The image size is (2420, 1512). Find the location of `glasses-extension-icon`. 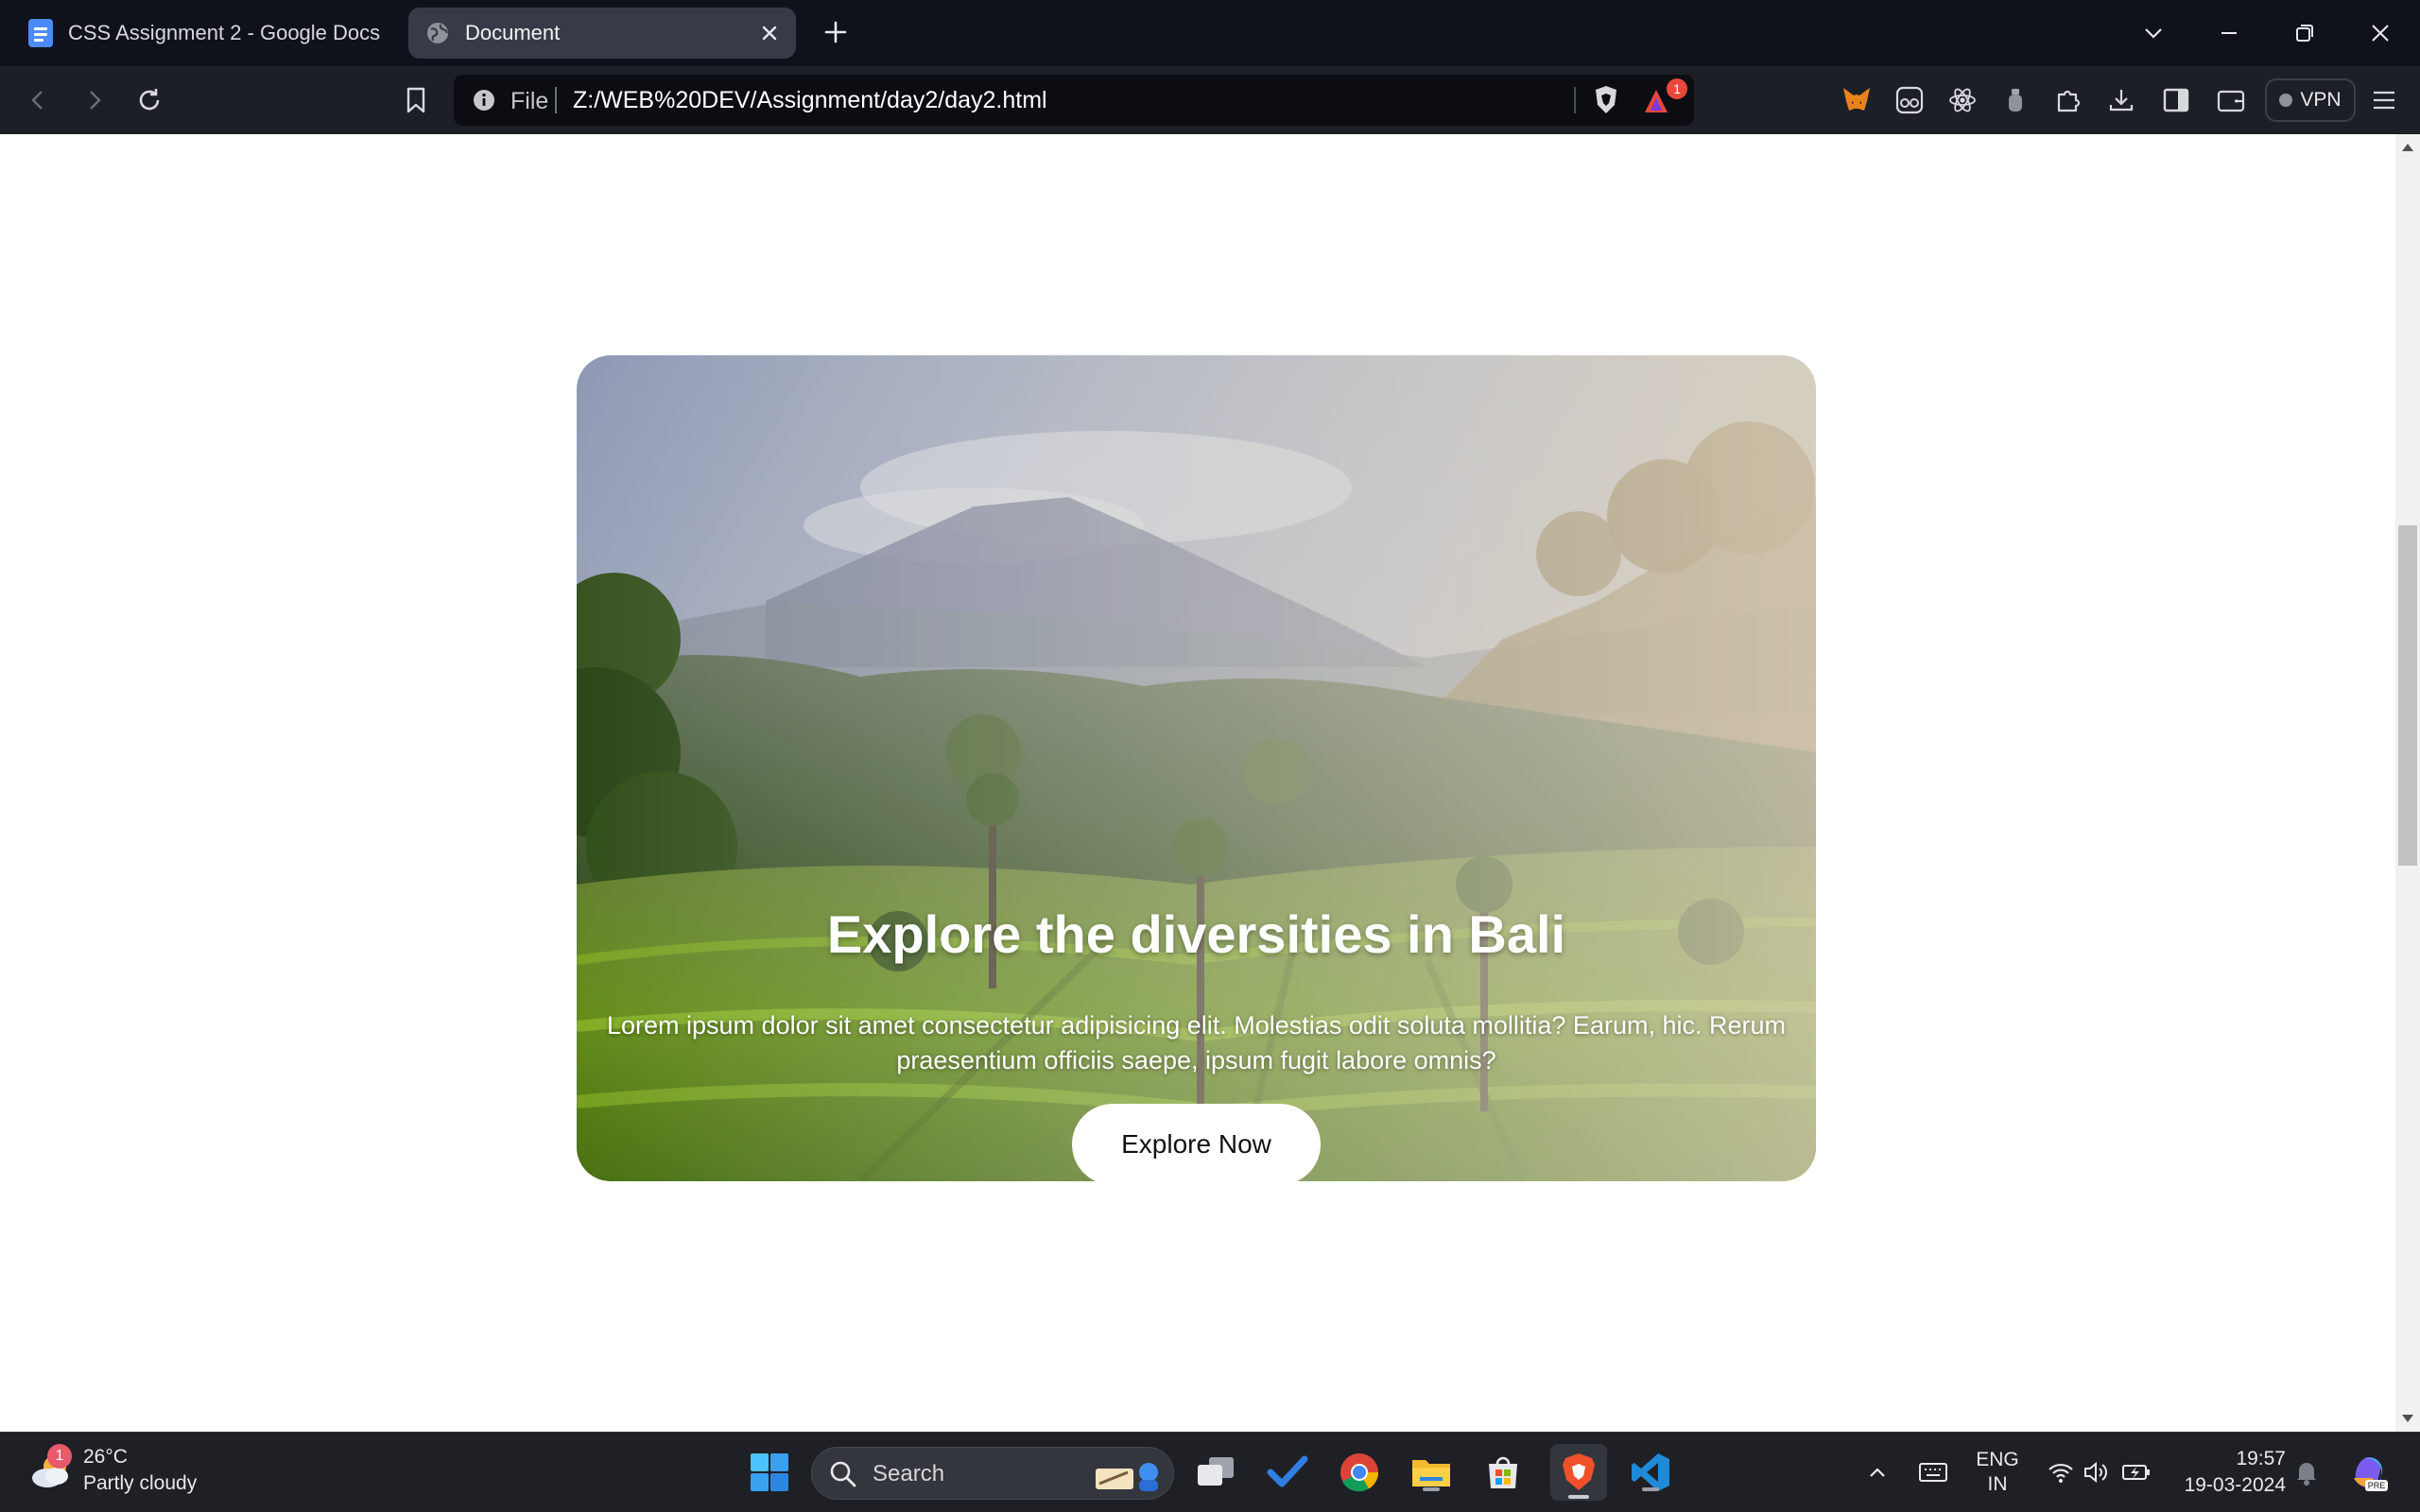

glasses-extension-icon is located at coordinates (1910, 100).